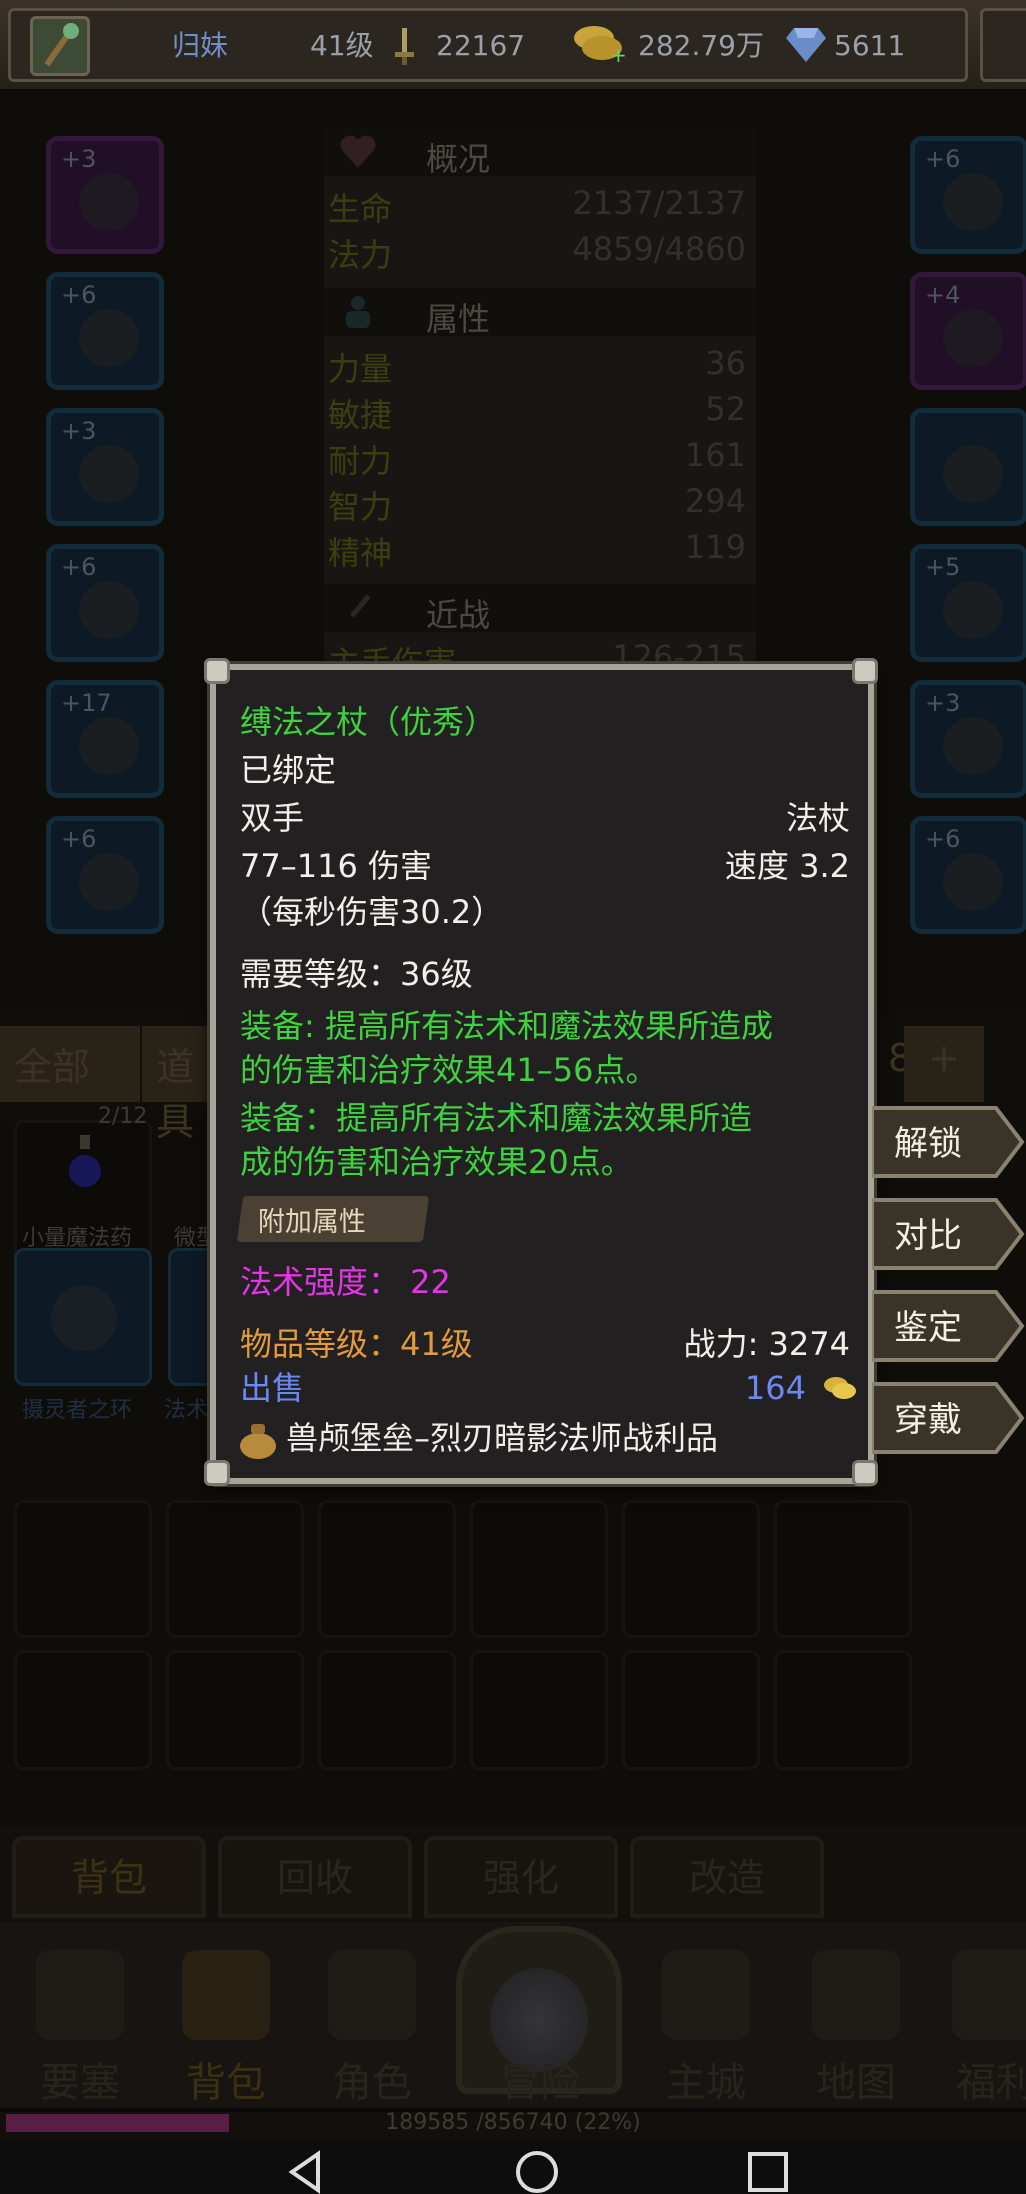 Image resolution: width=1026 pixels, height=2194 pixels. I want to click on player-name: 归妹, so click(200, 45).